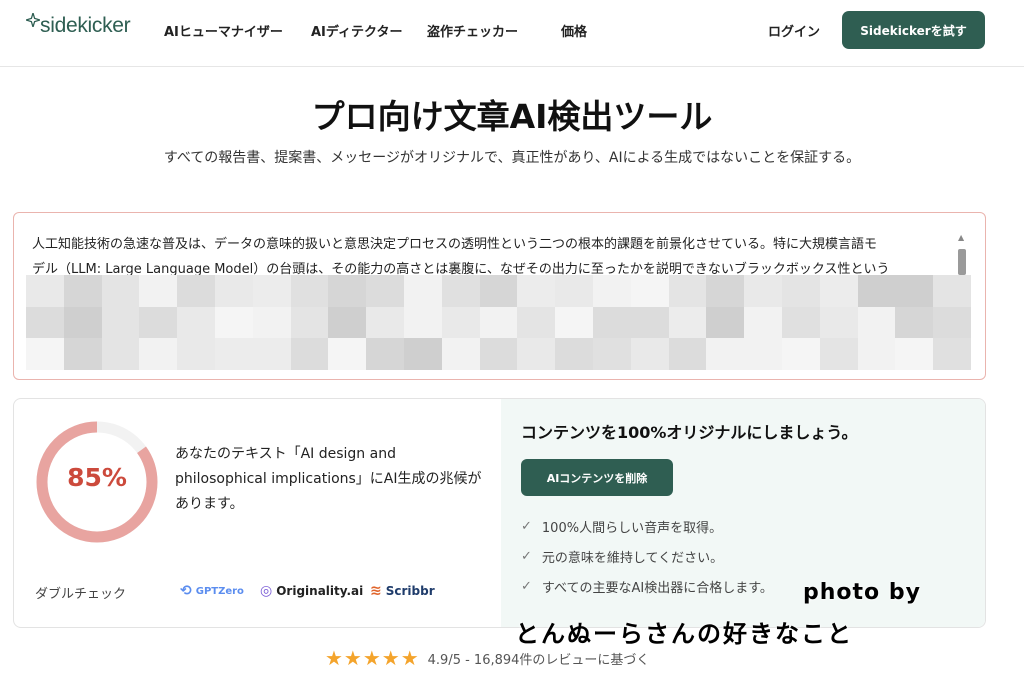 The height and width of the screenshot is (683, 1024). I want to click on check-item: ✓ 100%人間らしい音声を取得。, so click(621, 526).